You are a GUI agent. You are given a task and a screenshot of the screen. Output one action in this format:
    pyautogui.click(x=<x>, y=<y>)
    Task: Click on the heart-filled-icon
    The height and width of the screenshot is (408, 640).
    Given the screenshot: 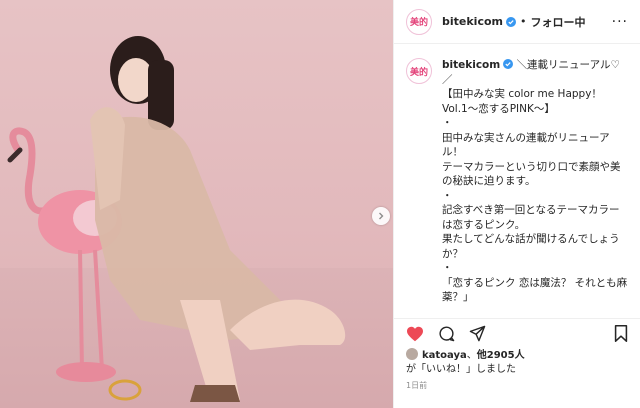 What is the action you would take?
    pyautogui.click(x=415, y=333)
    